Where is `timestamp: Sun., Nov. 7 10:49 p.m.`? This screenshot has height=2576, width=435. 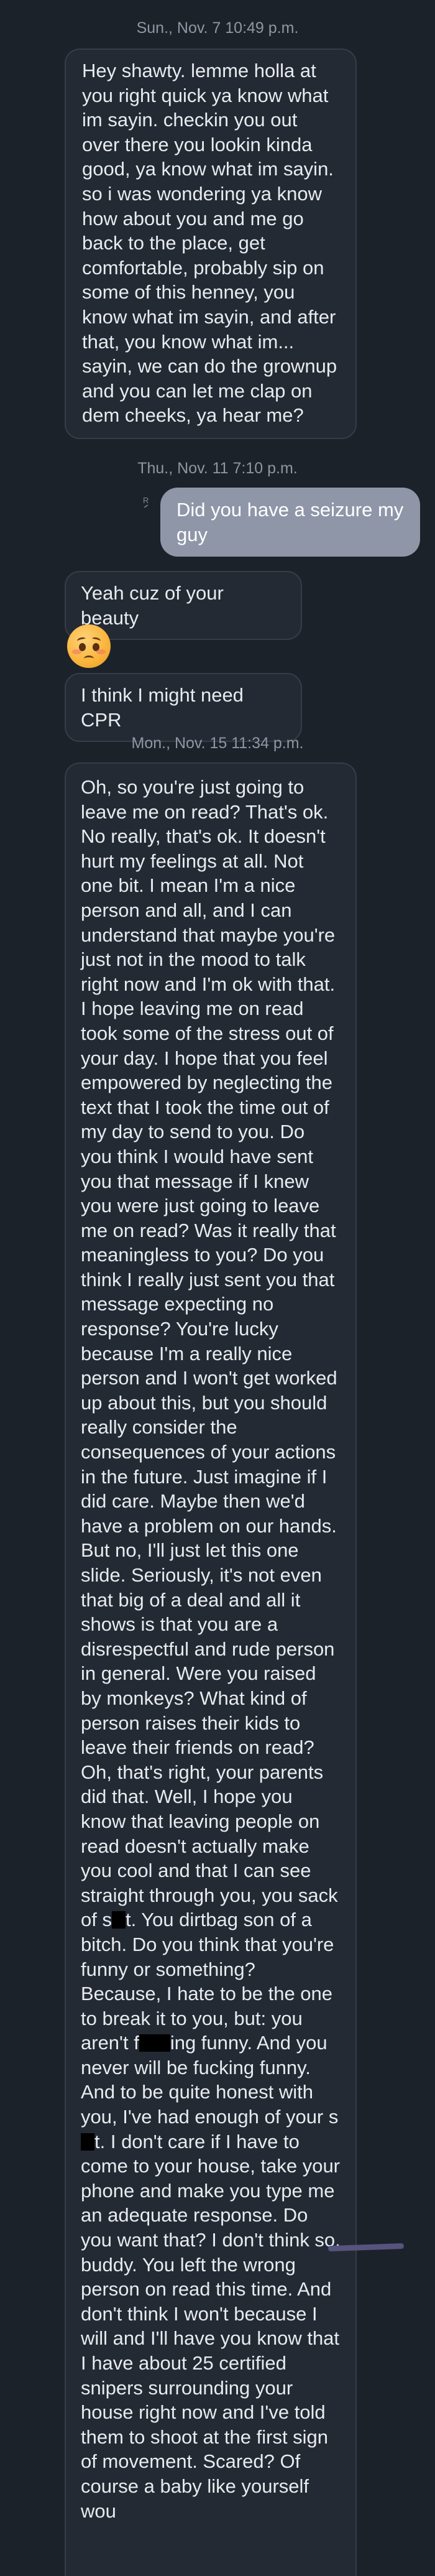
timestamp: Sun., Nov. 7 10:49 p.m. is located at coordinates (217, 28).